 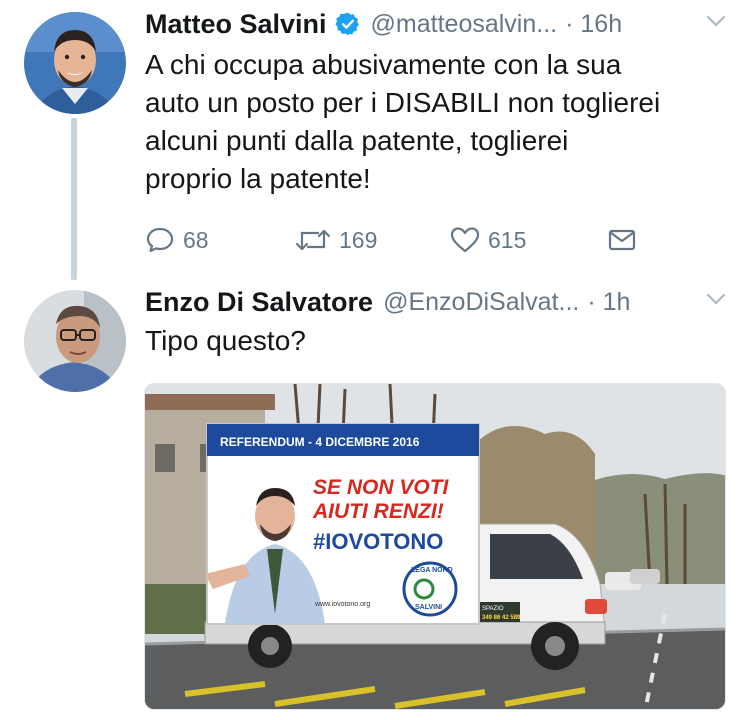 I want to click on tweet-text-line: alcuni punti dalla patente, toglierei, so click(x=357, y=140).